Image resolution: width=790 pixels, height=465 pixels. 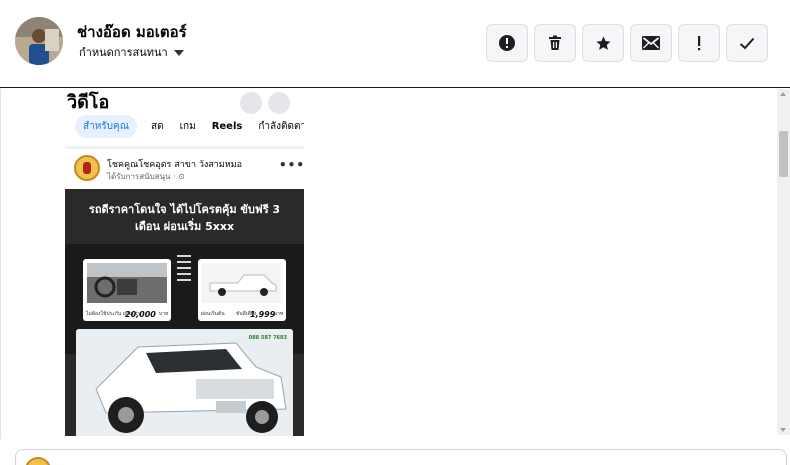 I want to click on scrollbar, so click(x=783, y=262).